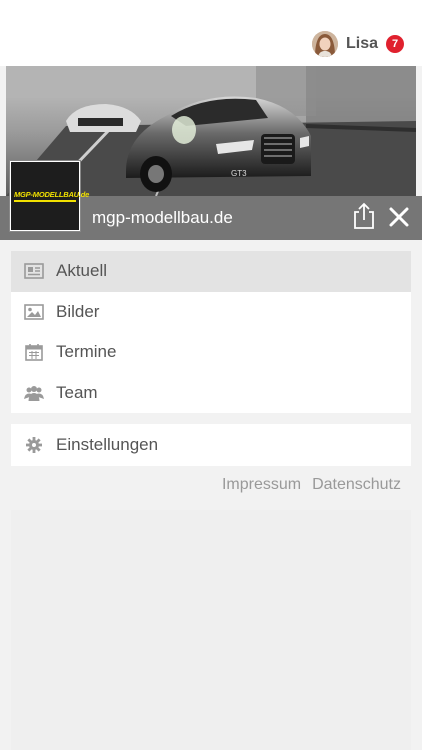 The image size is (422, 750). Describe the element at coordinates (107, 444) in the screenshot. I see `menu-label: Einstellungen` at that location.